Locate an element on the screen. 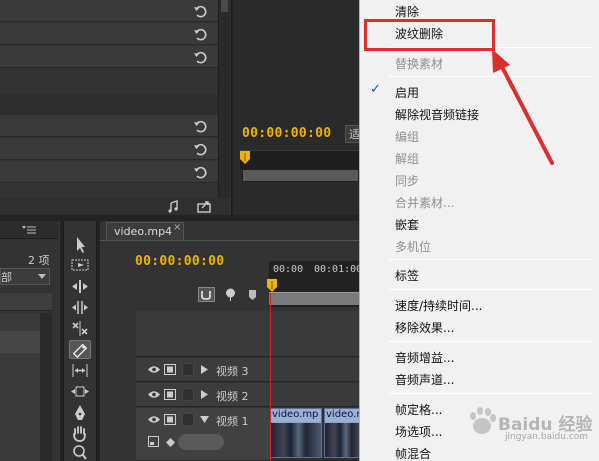 Image resolution: width=599 pixels, height=461 pixels. rolling-edit-tool is located at coordinates (80, 307).